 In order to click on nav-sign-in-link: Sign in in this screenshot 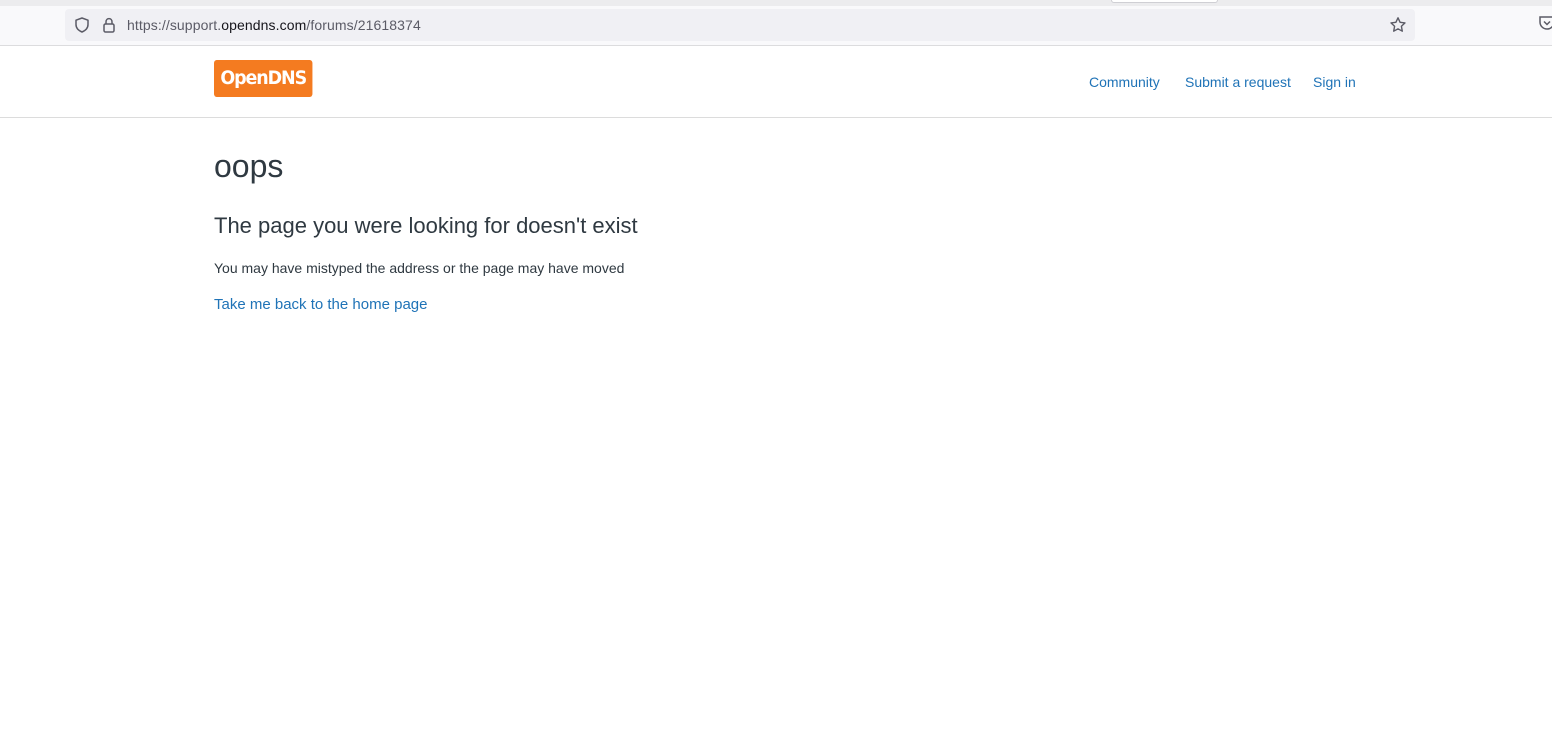, I will do `click(1334, 82)`.